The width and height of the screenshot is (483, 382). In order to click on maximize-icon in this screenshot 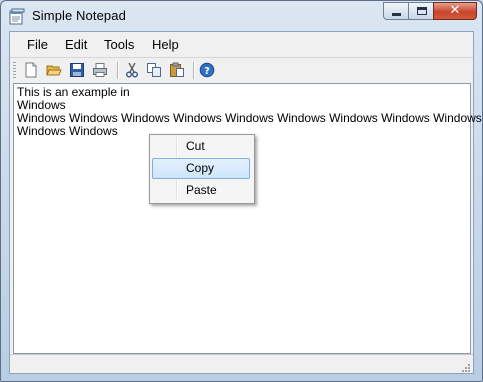, I will do `click(422, 11)`.